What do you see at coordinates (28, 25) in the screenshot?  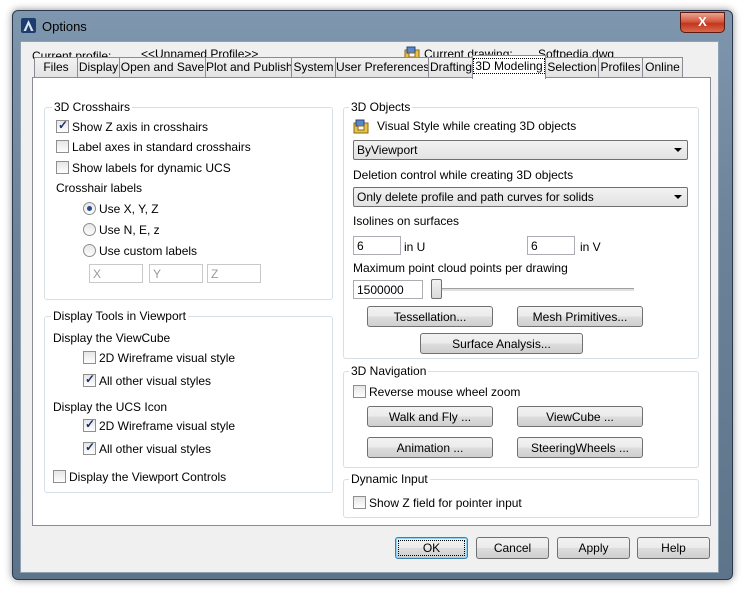 I see `app-logo-icon` at bounding box center [28, 25].